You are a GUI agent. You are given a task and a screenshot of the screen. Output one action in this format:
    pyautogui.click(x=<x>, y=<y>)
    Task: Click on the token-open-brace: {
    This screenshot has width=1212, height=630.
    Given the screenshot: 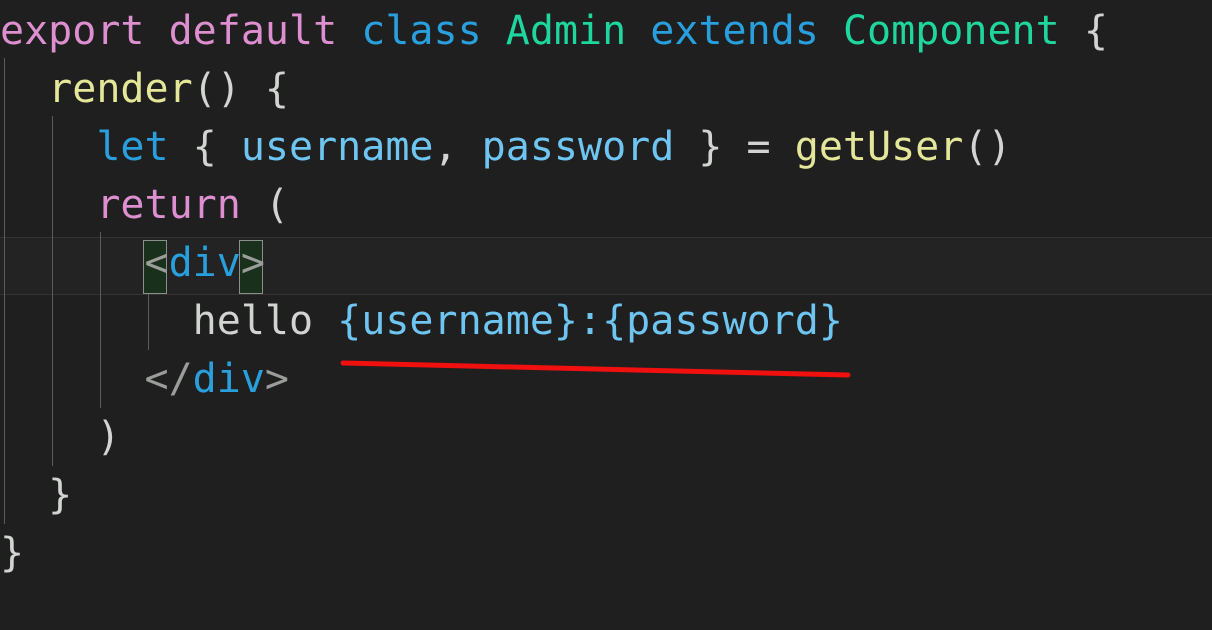 What is the action you would take?
    pyautogui.click(x=1095, y=31)
    